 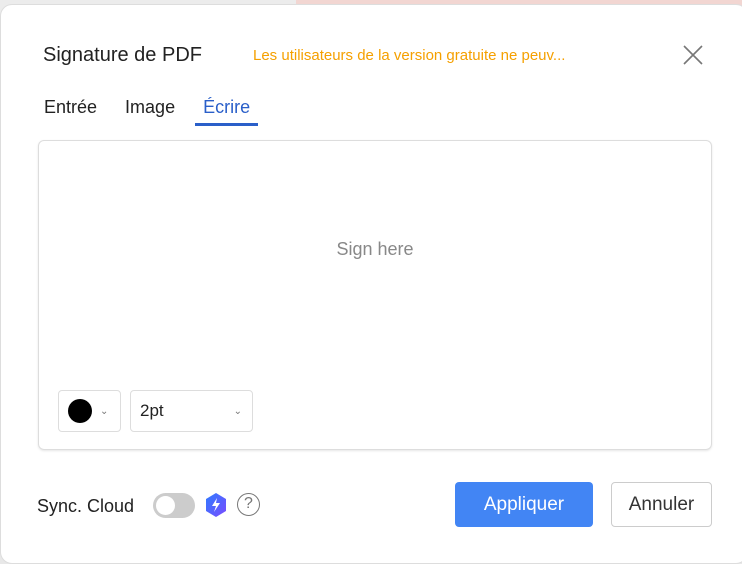 What do you see at coordinates (150, 110) in the screenshot?
I see `tab-image: Image` at bounding box center [150, 110].